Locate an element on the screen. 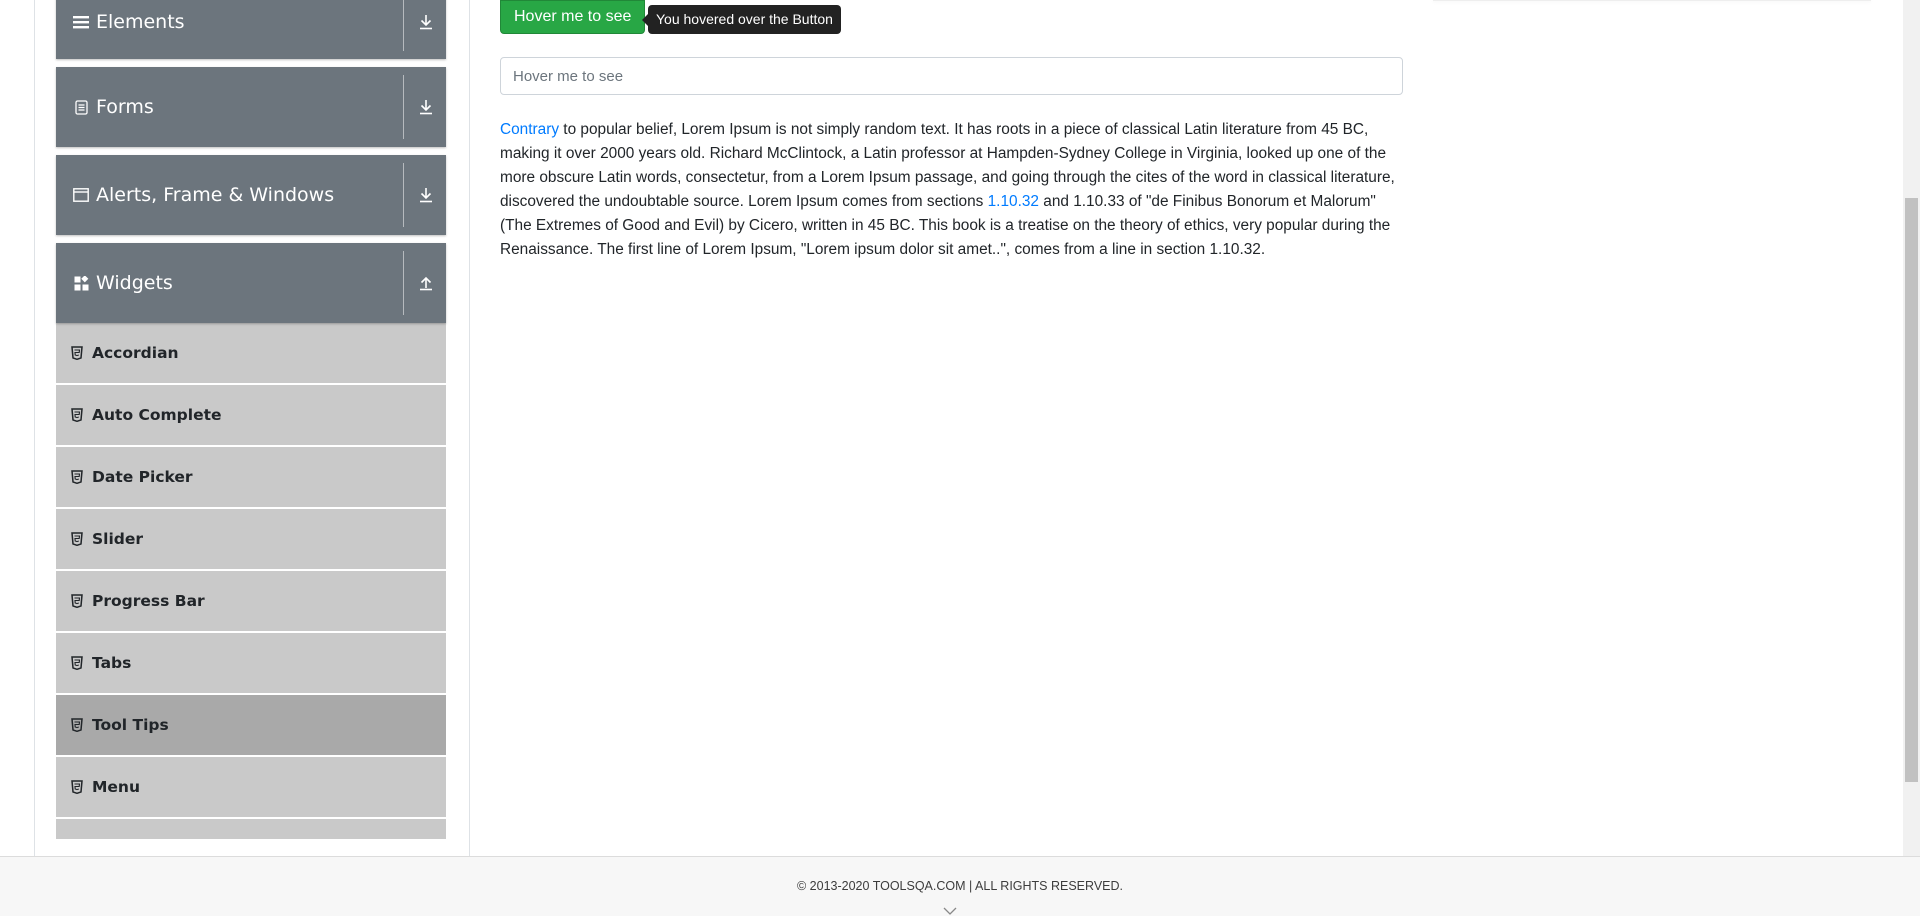 The height and width of the screenshot is (916, 1920). chevron-down-icon is located at coordinates (950, 908).